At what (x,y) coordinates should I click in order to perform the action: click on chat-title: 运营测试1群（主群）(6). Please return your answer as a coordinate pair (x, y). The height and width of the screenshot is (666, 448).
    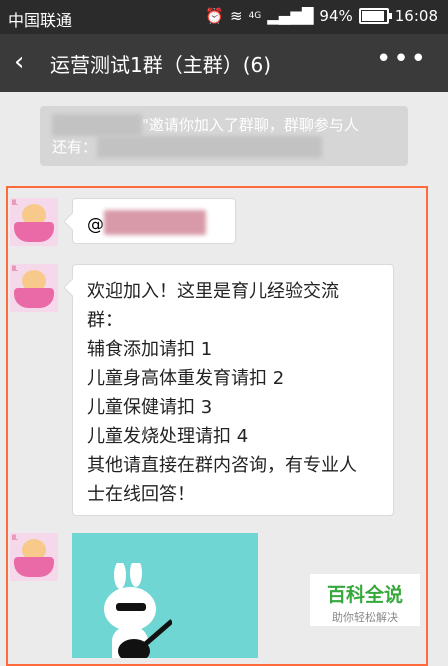
    Looking at the image, I should click on (161, 65).